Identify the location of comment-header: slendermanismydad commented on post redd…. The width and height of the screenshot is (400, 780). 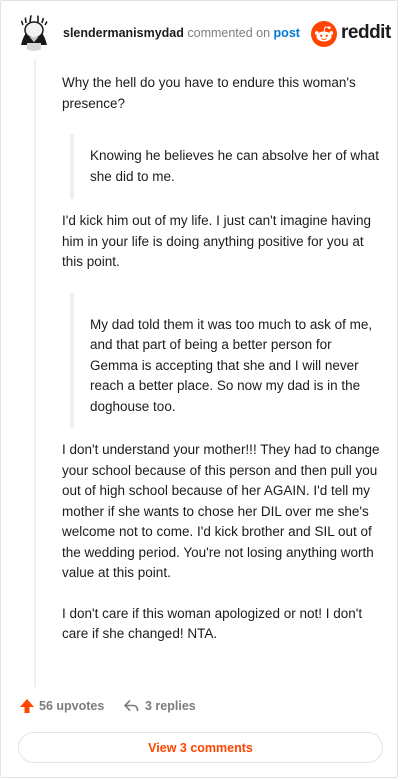
(204, 34).